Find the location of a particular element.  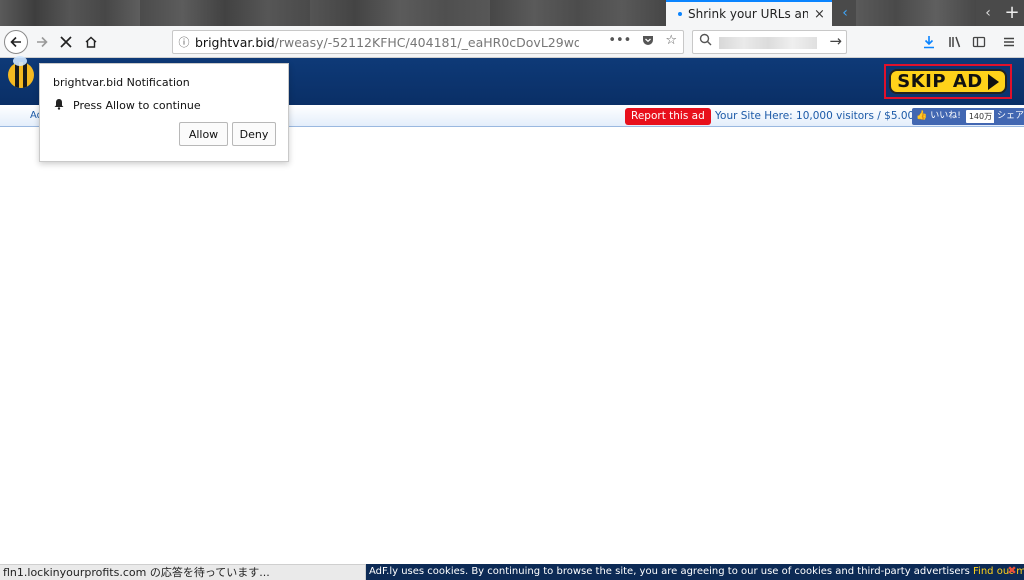

tab-scroll-right-icon: ‹ is located at coordinates (988, 13).